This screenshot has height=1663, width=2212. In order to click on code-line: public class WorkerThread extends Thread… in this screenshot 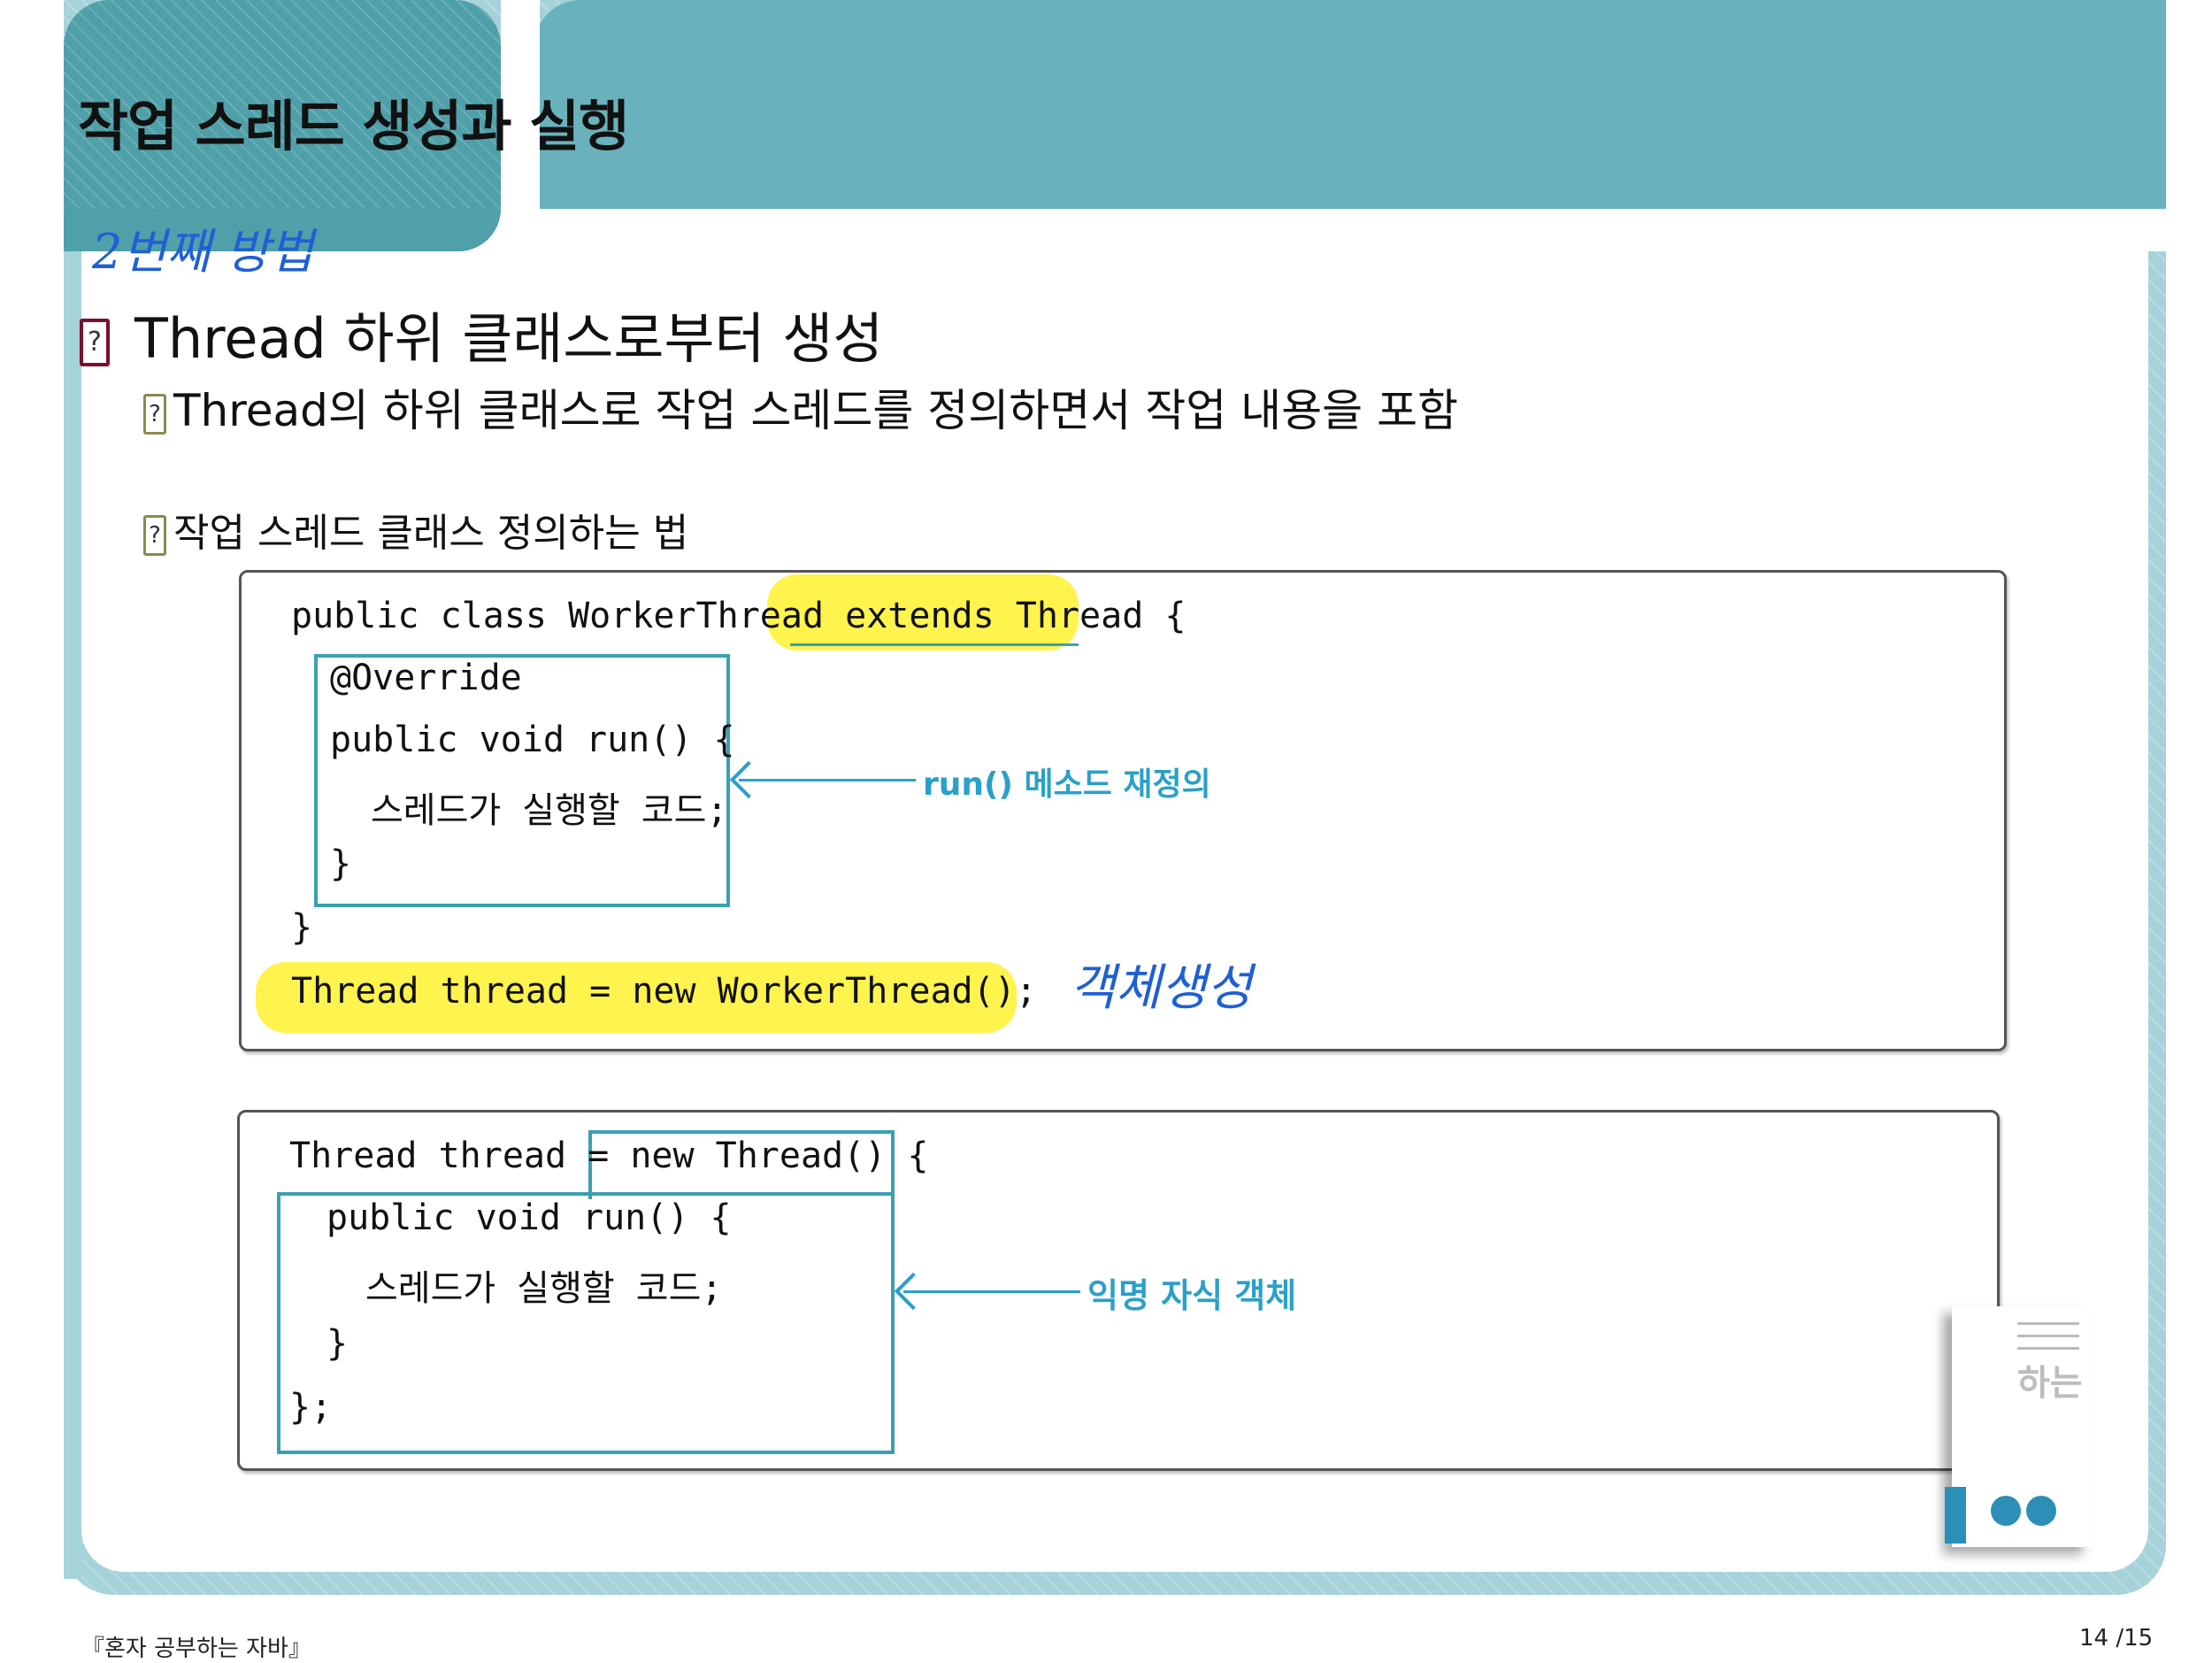, I will do `click(739, 616)`.